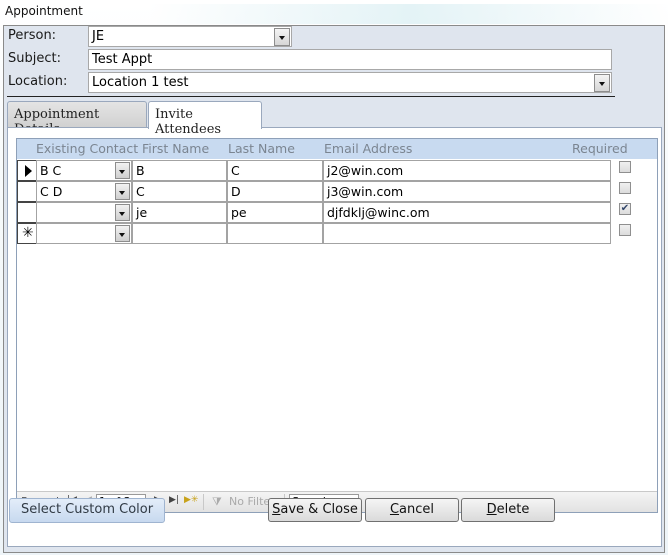 The image size is (668, 555). What do you see at coordinates (179, 212) in the screenshot?
I see `first-name-cell: je` at bounding box center [179, 212].